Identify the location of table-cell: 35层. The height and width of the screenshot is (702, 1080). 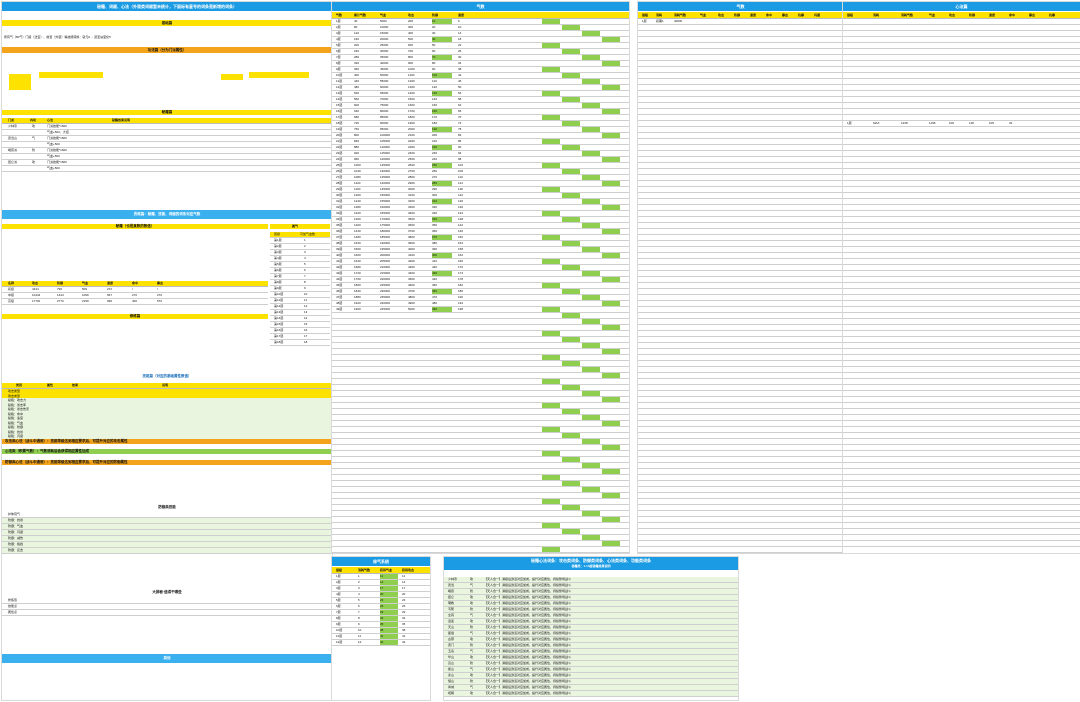
(339, 225).